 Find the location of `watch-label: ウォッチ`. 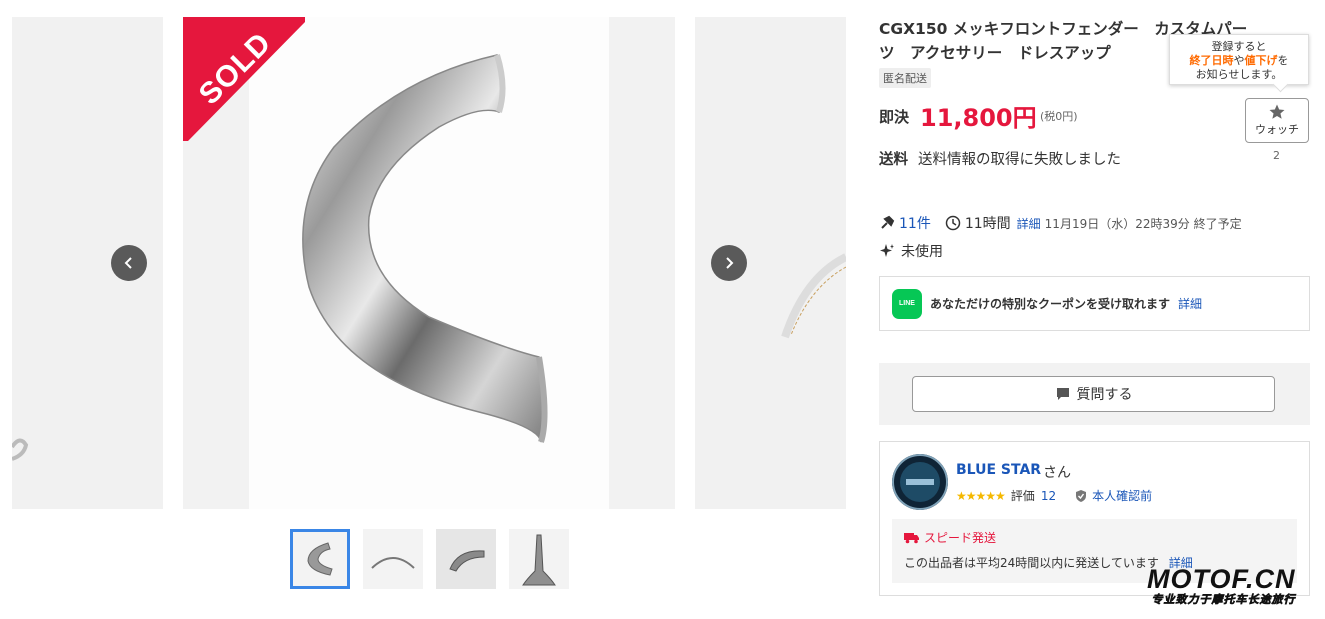

watch-label: ウォッチ is located at coordinates (1277, 129).